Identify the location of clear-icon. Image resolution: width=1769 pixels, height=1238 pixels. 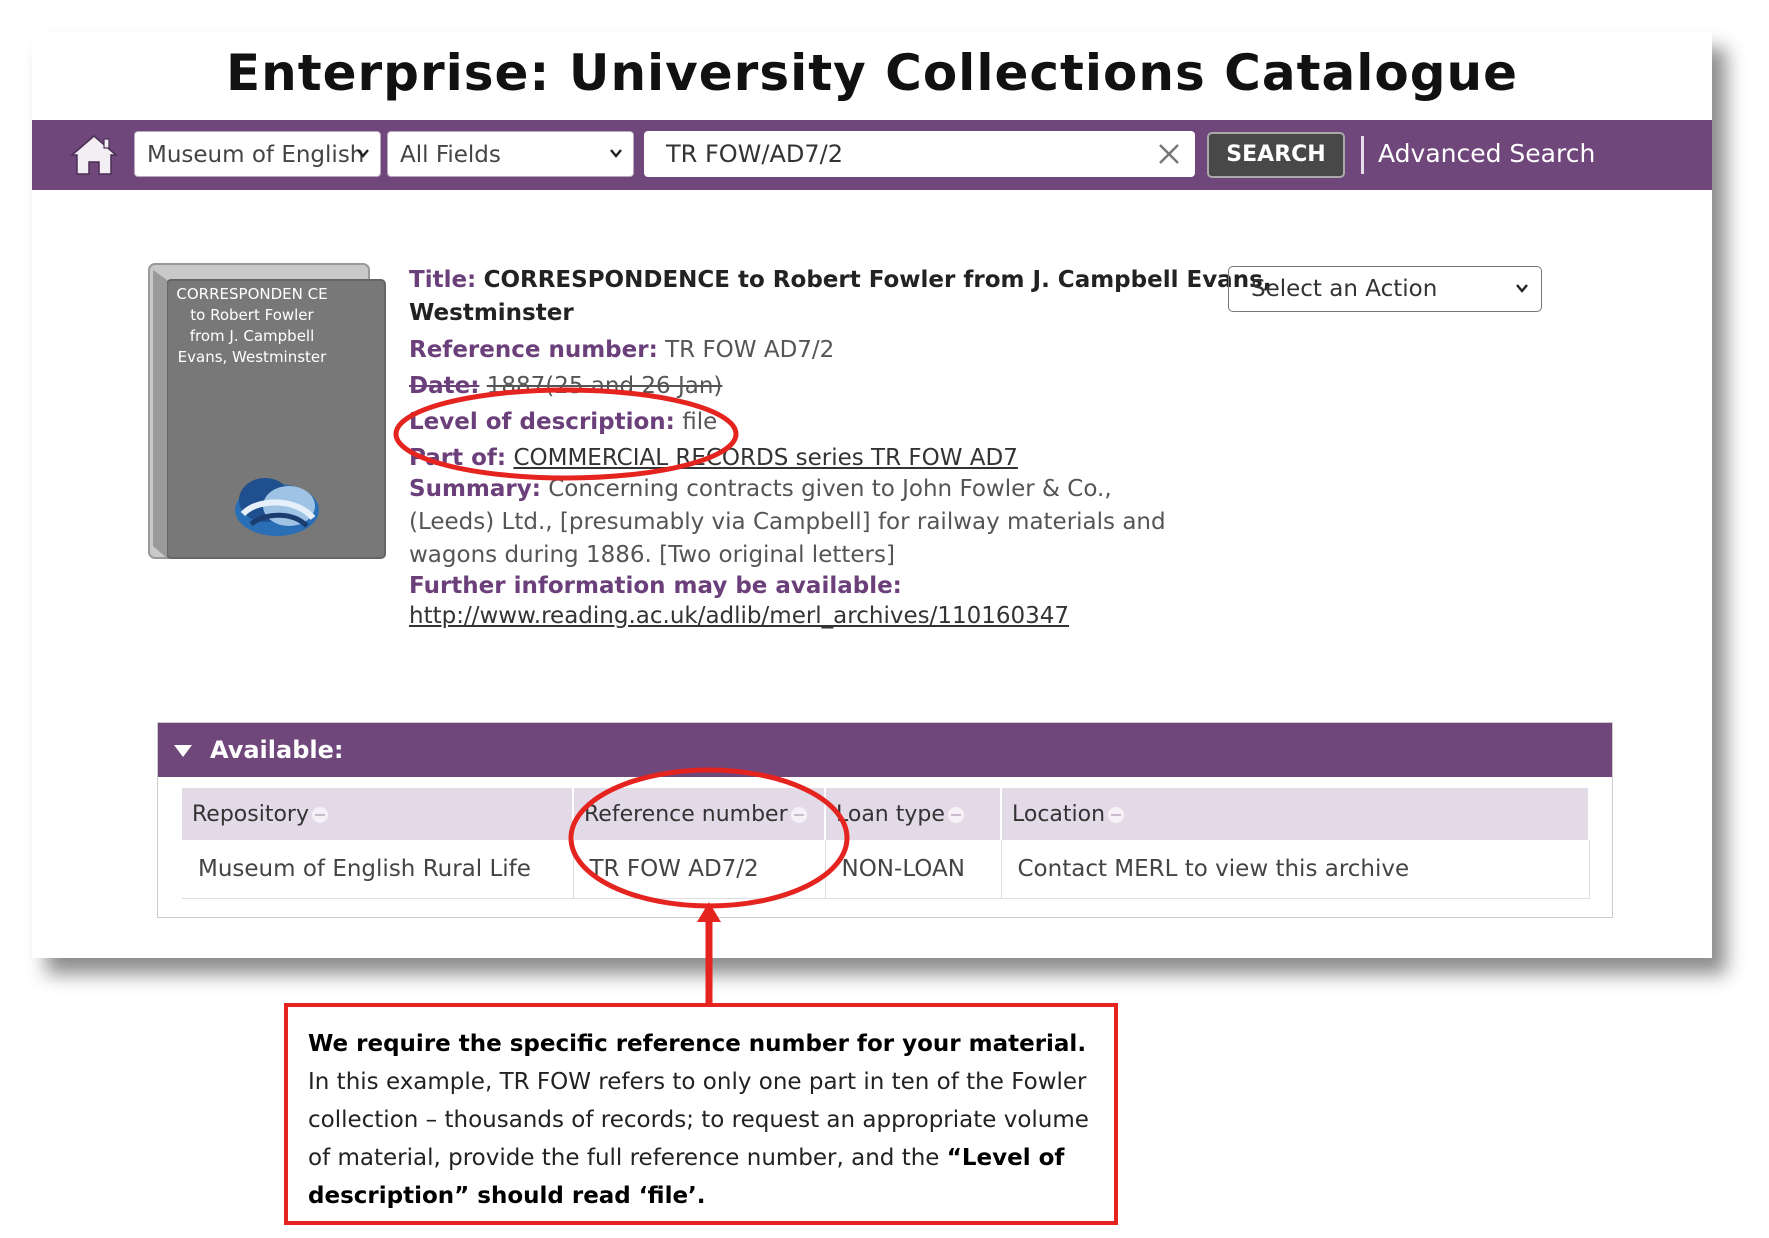
(1169, 154).